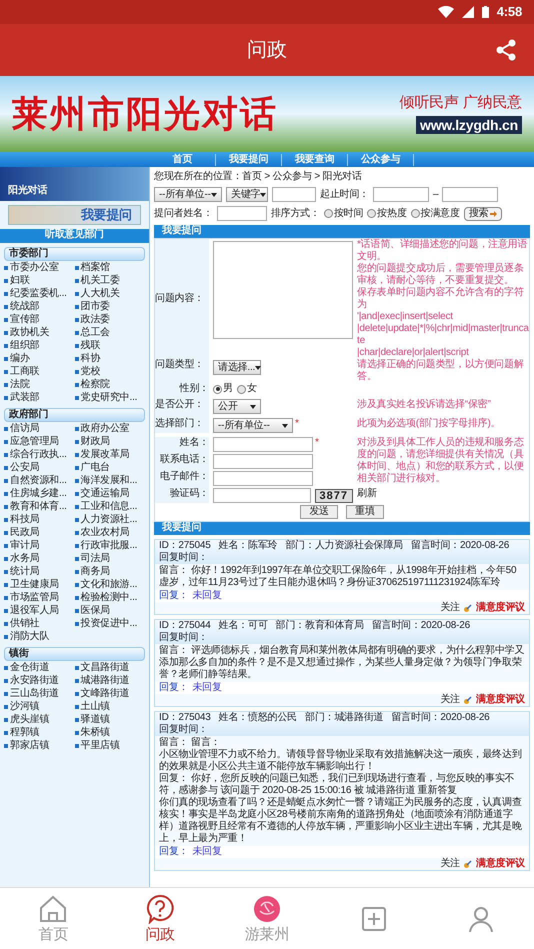 This screenshot has width=534, height=949. What do you see at coordinates (25, 320) in the screenshot?
I see `department-link: 宣传部` at bounding box center [25, 320].